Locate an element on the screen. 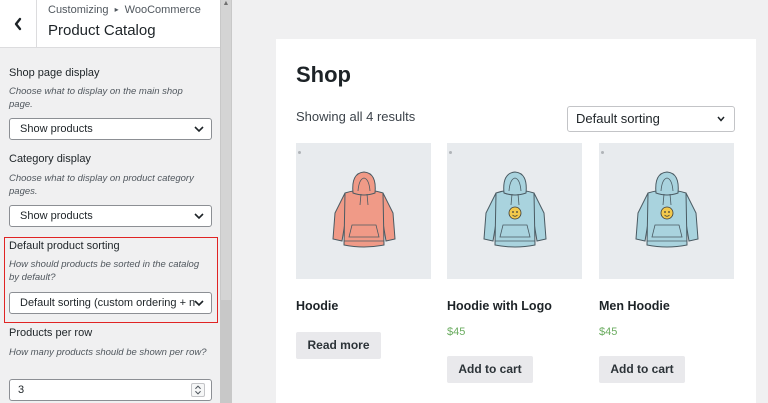 The image size is (768, 403). products-per-row-input: 3 is located at coordinates (110, 390).